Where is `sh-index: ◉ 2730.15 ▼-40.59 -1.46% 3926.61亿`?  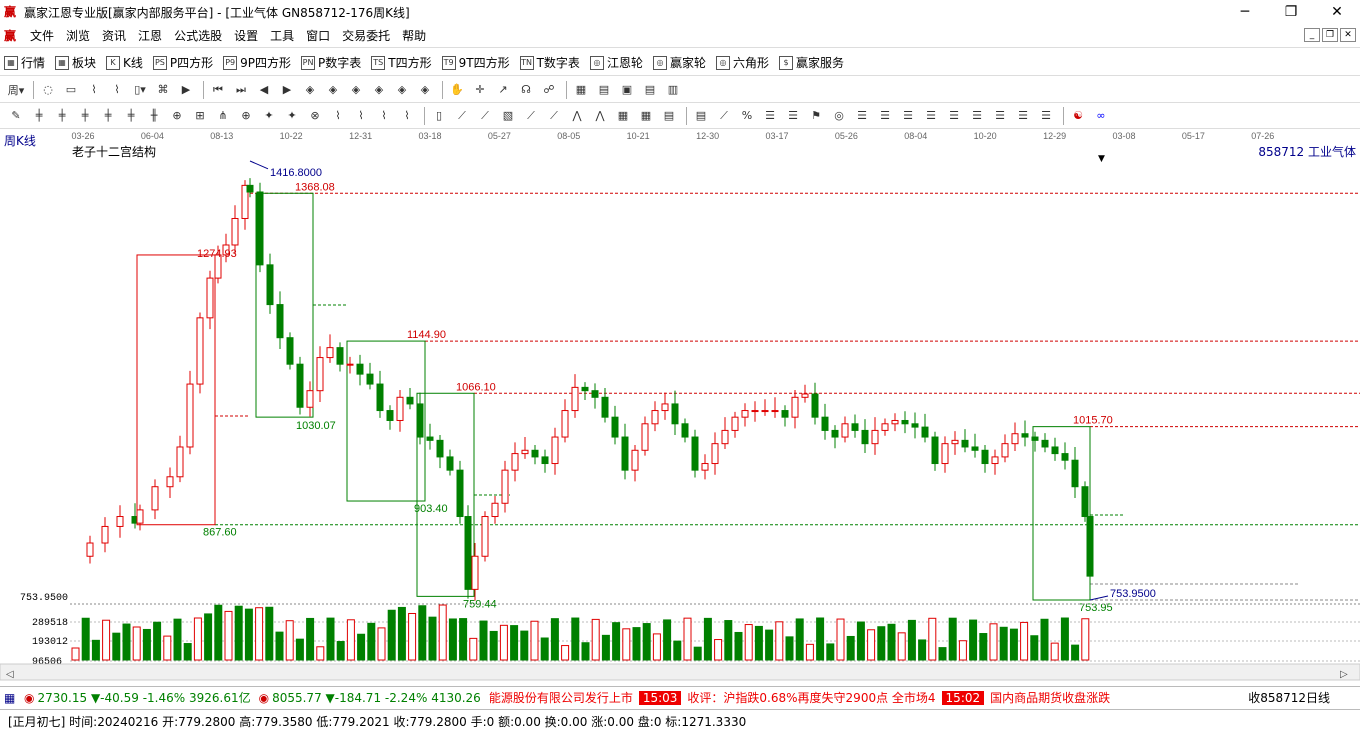
sh-index: ◉ 2730.15 ▼-40.59 -1.46% 3926.61亿 is located at coordinates (137, 697).